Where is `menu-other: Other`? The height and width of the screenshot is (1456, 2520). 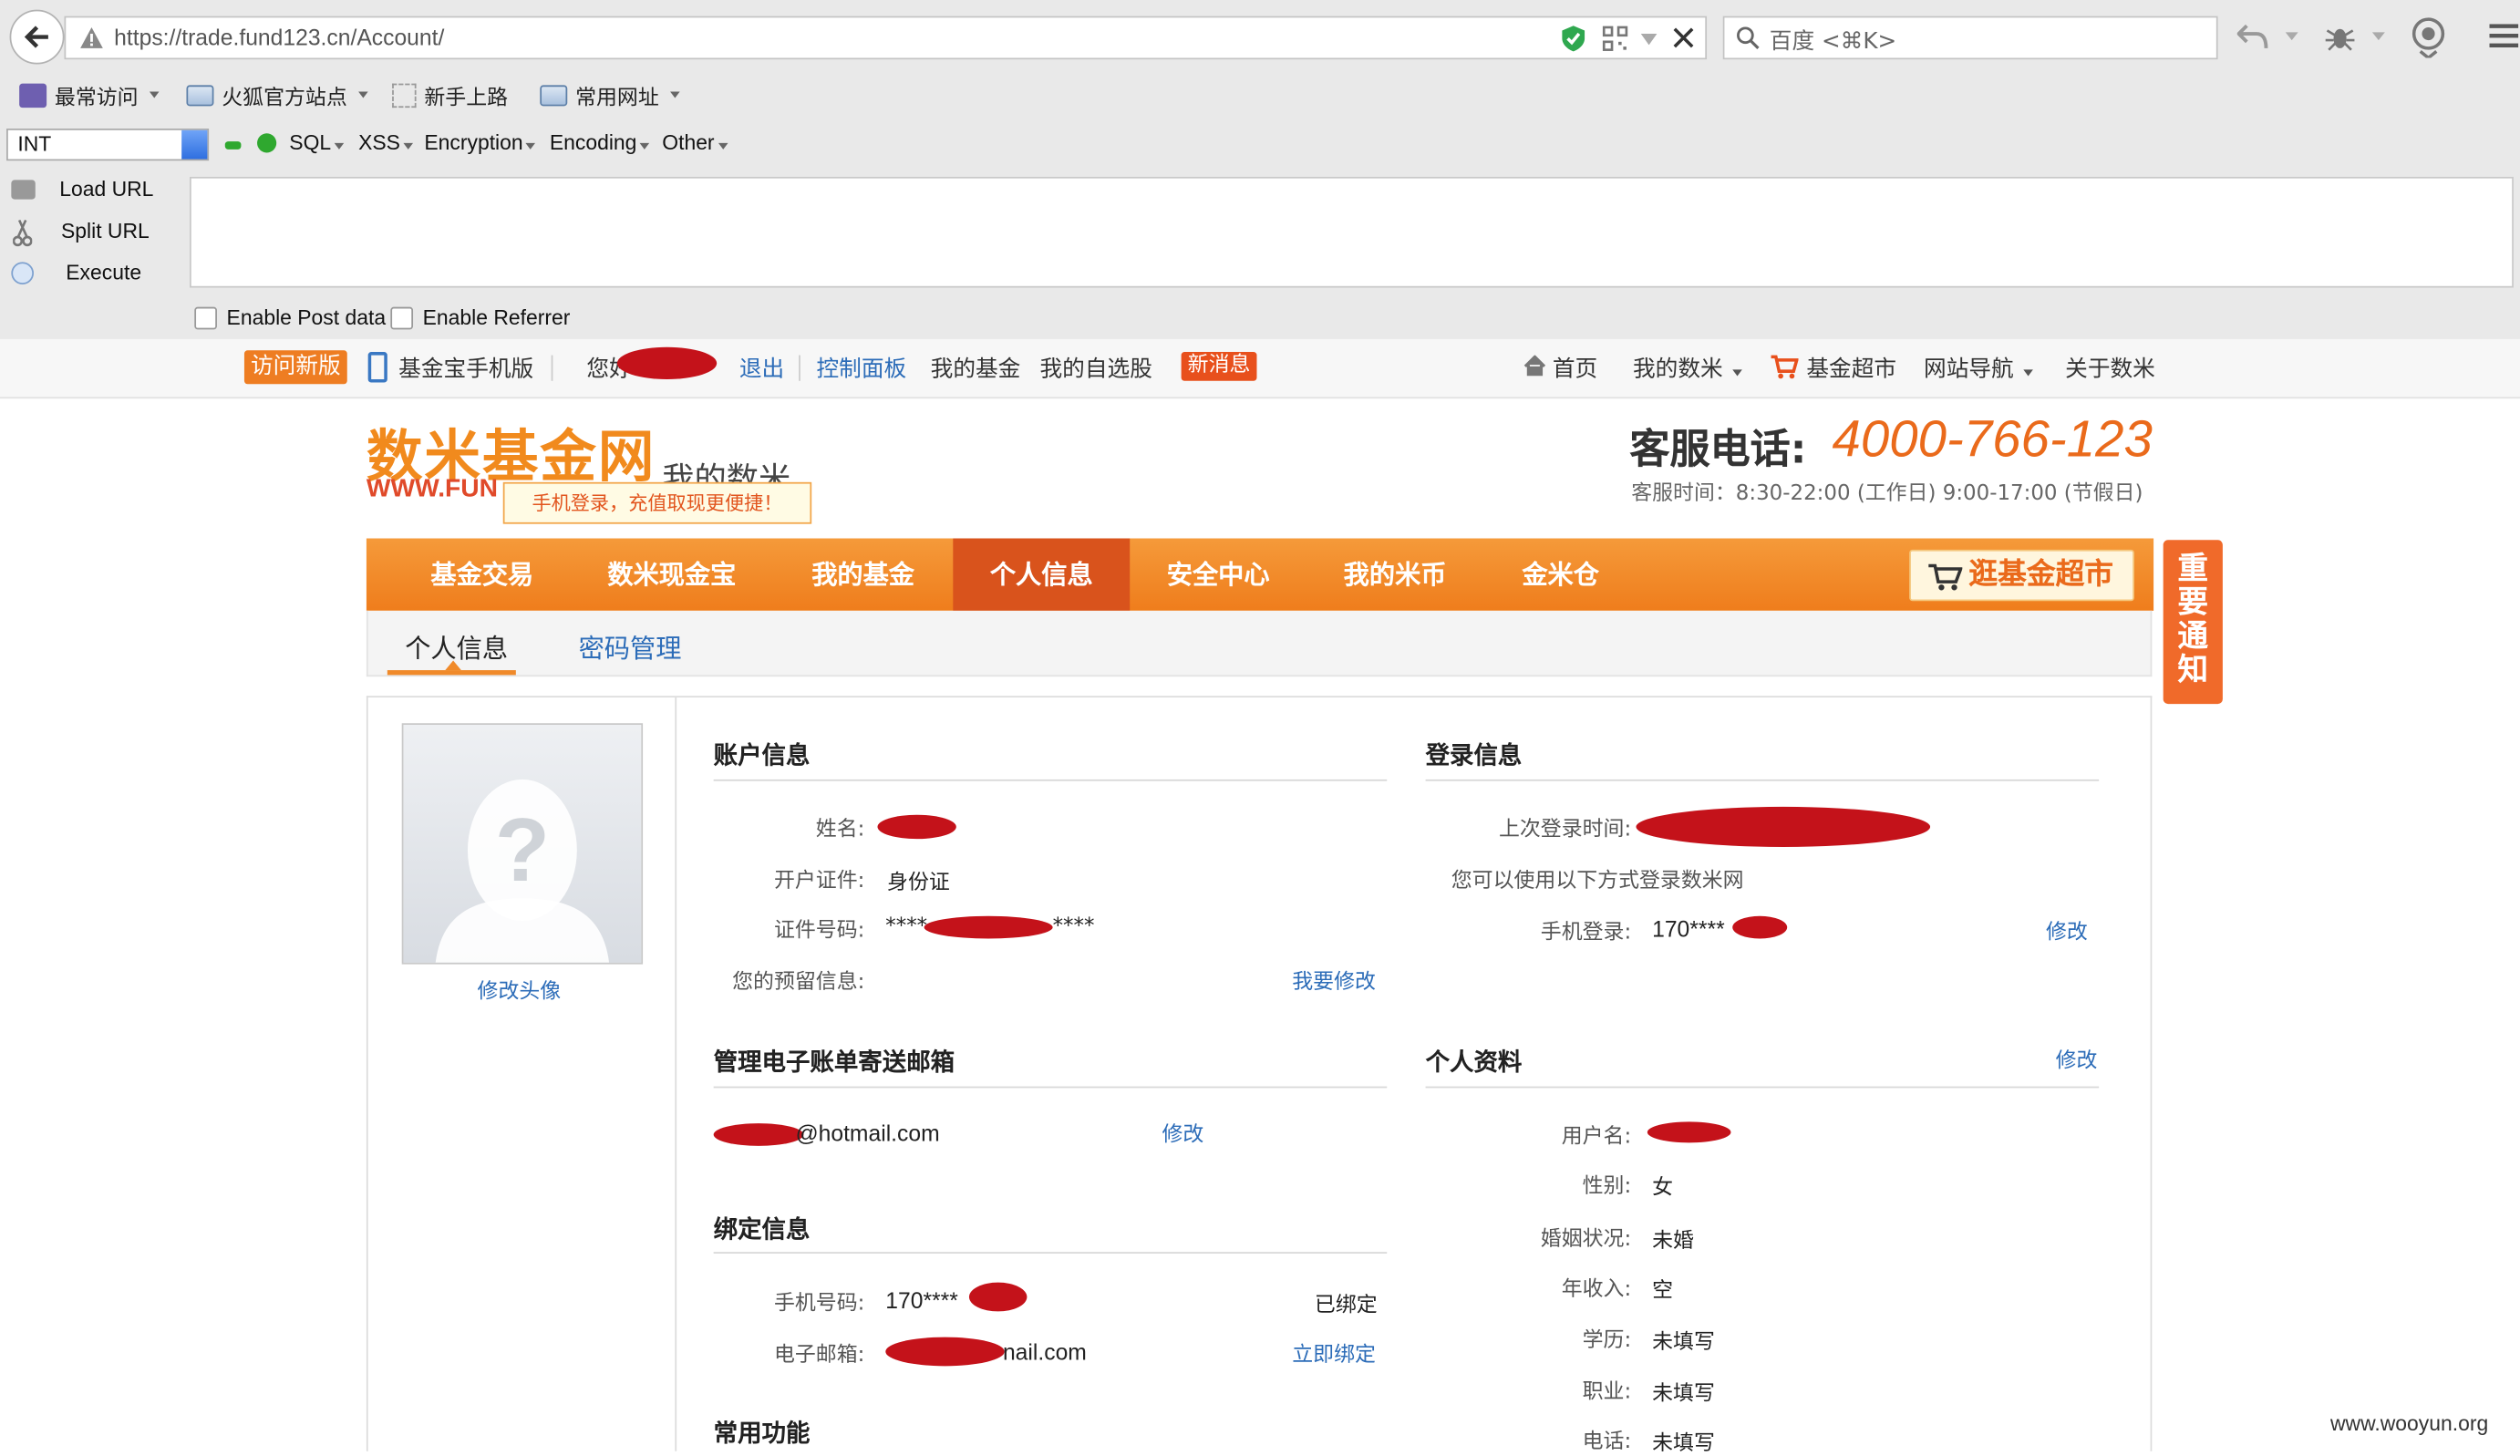
menu-other: Other is located at coordinates (695, 142).